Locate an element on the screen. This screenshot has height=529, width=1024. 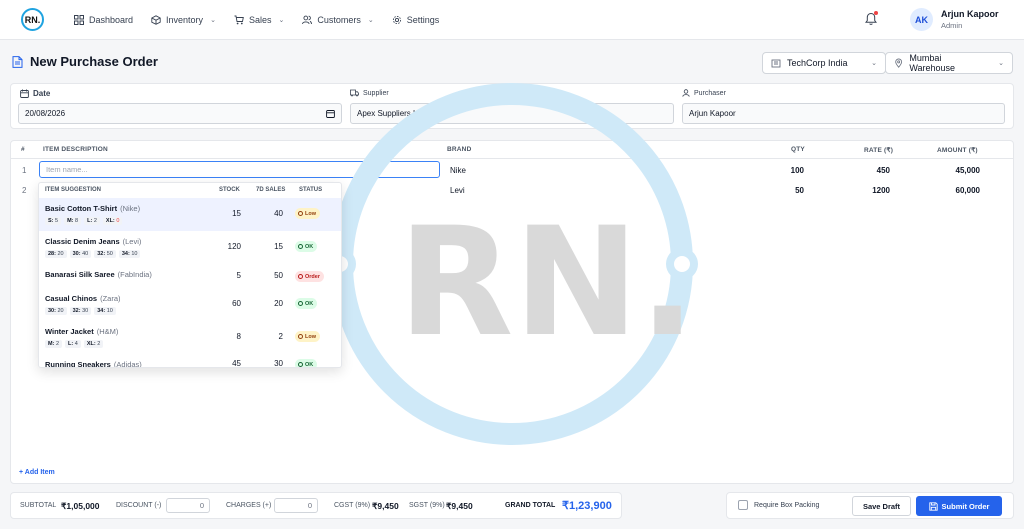
row-2-brand: Levi is located at coordinates (457, 190).